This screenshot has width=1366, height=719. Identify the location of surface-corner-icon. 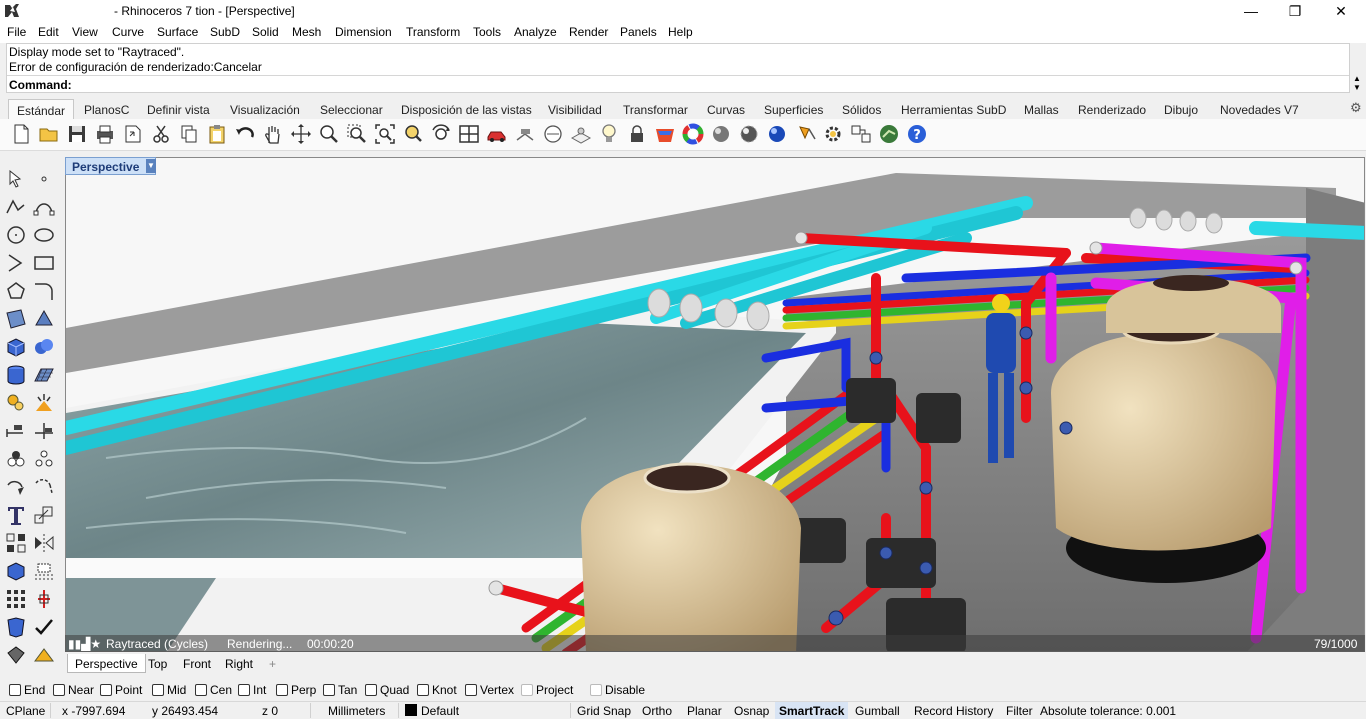
(16, 319).